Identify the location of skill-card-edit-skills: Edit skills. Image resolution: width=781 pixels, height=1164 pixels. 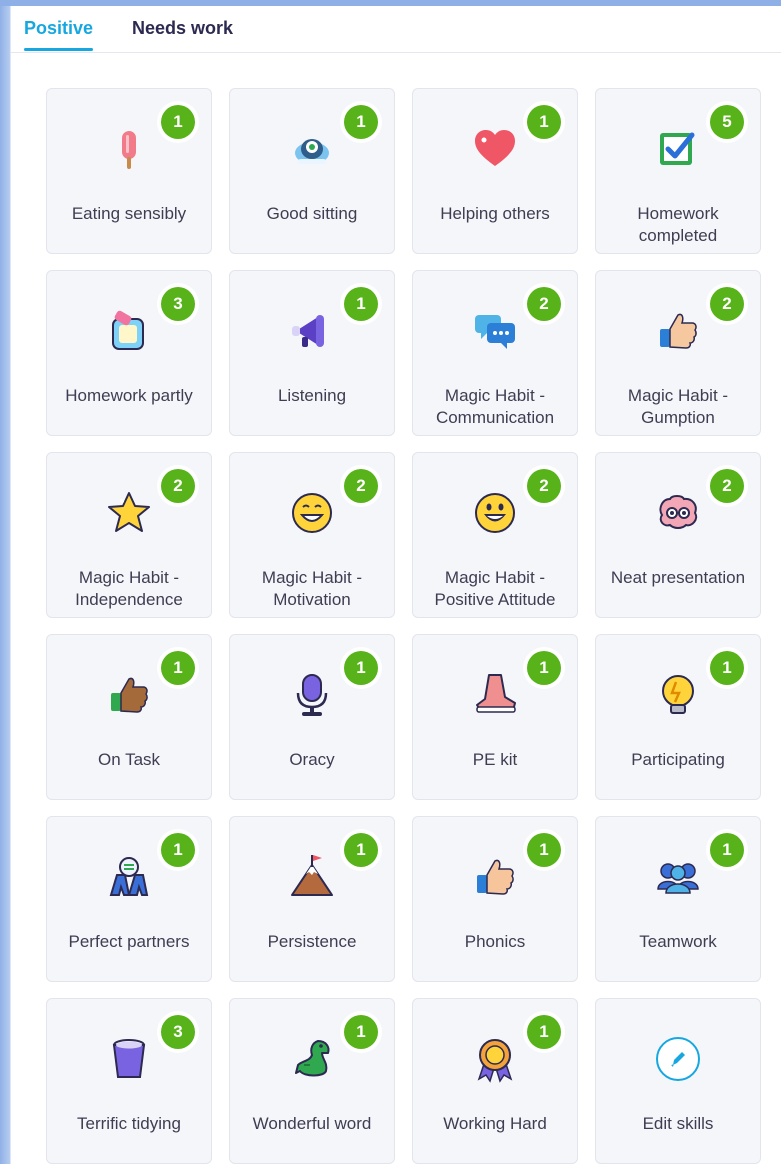
(678, 1081).